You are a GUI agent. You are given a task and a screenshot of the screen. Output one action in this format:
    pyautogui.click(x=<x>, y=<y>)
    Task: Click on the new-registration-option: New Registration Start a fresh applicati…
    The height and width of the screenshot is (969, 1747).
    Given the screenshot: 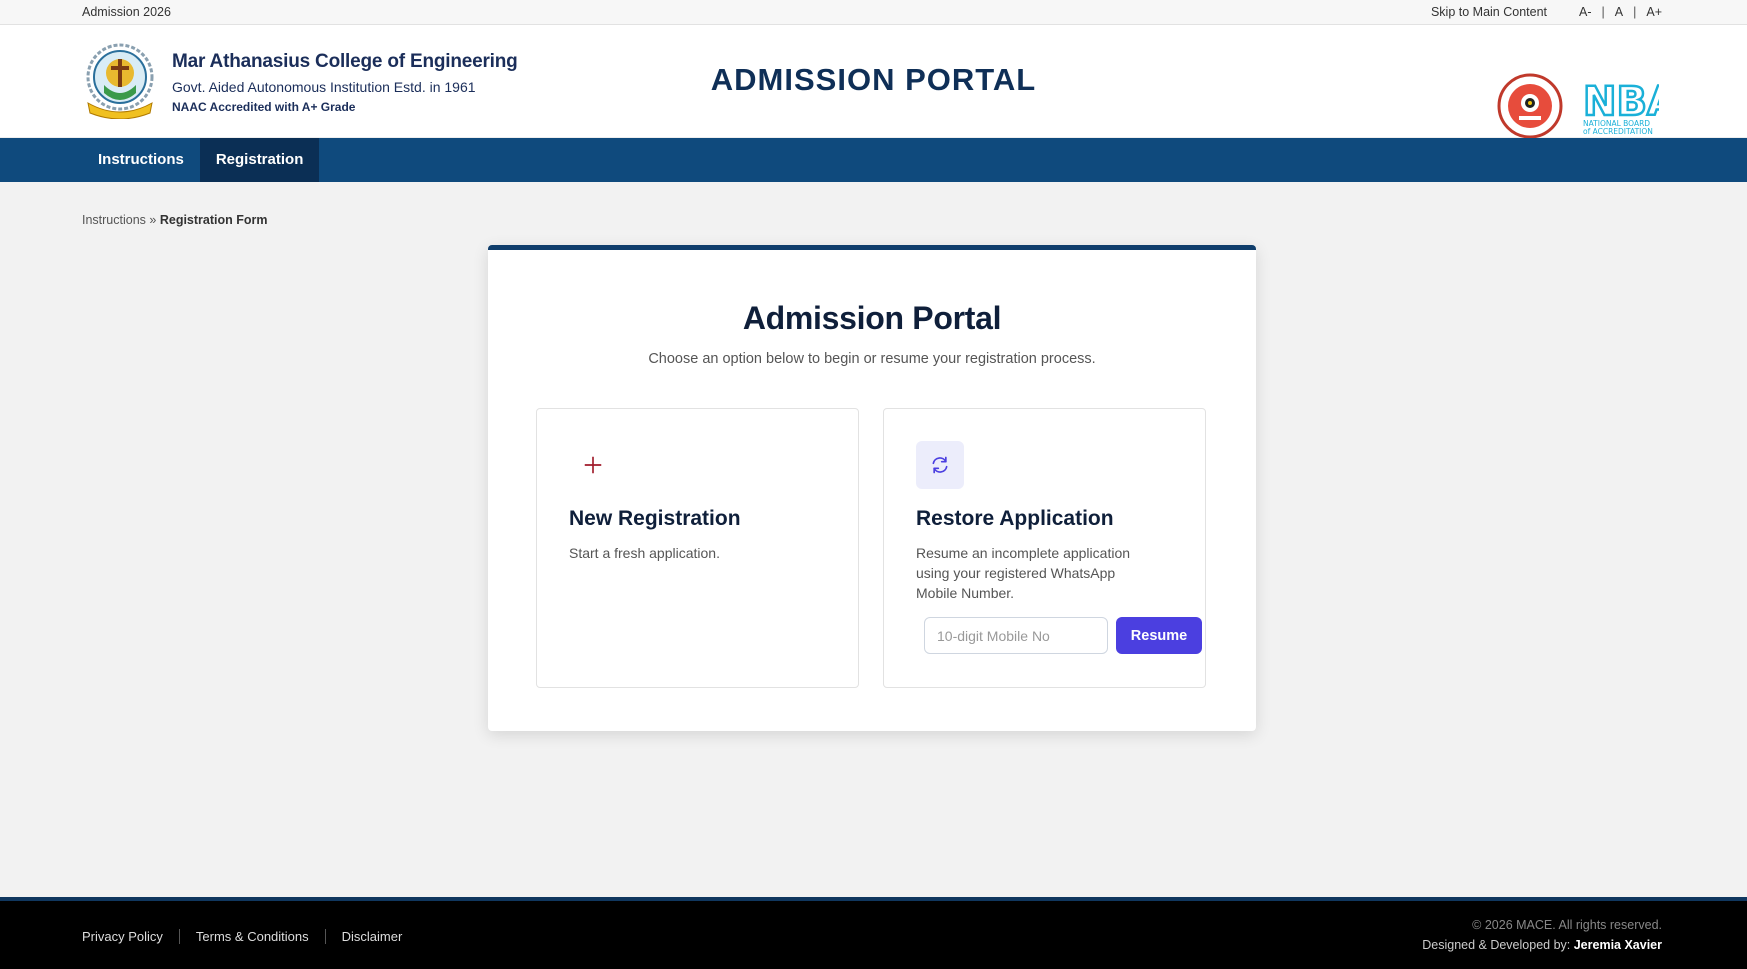 What is the action you would take?
    pyautogui.click(x=697, y=548)
    